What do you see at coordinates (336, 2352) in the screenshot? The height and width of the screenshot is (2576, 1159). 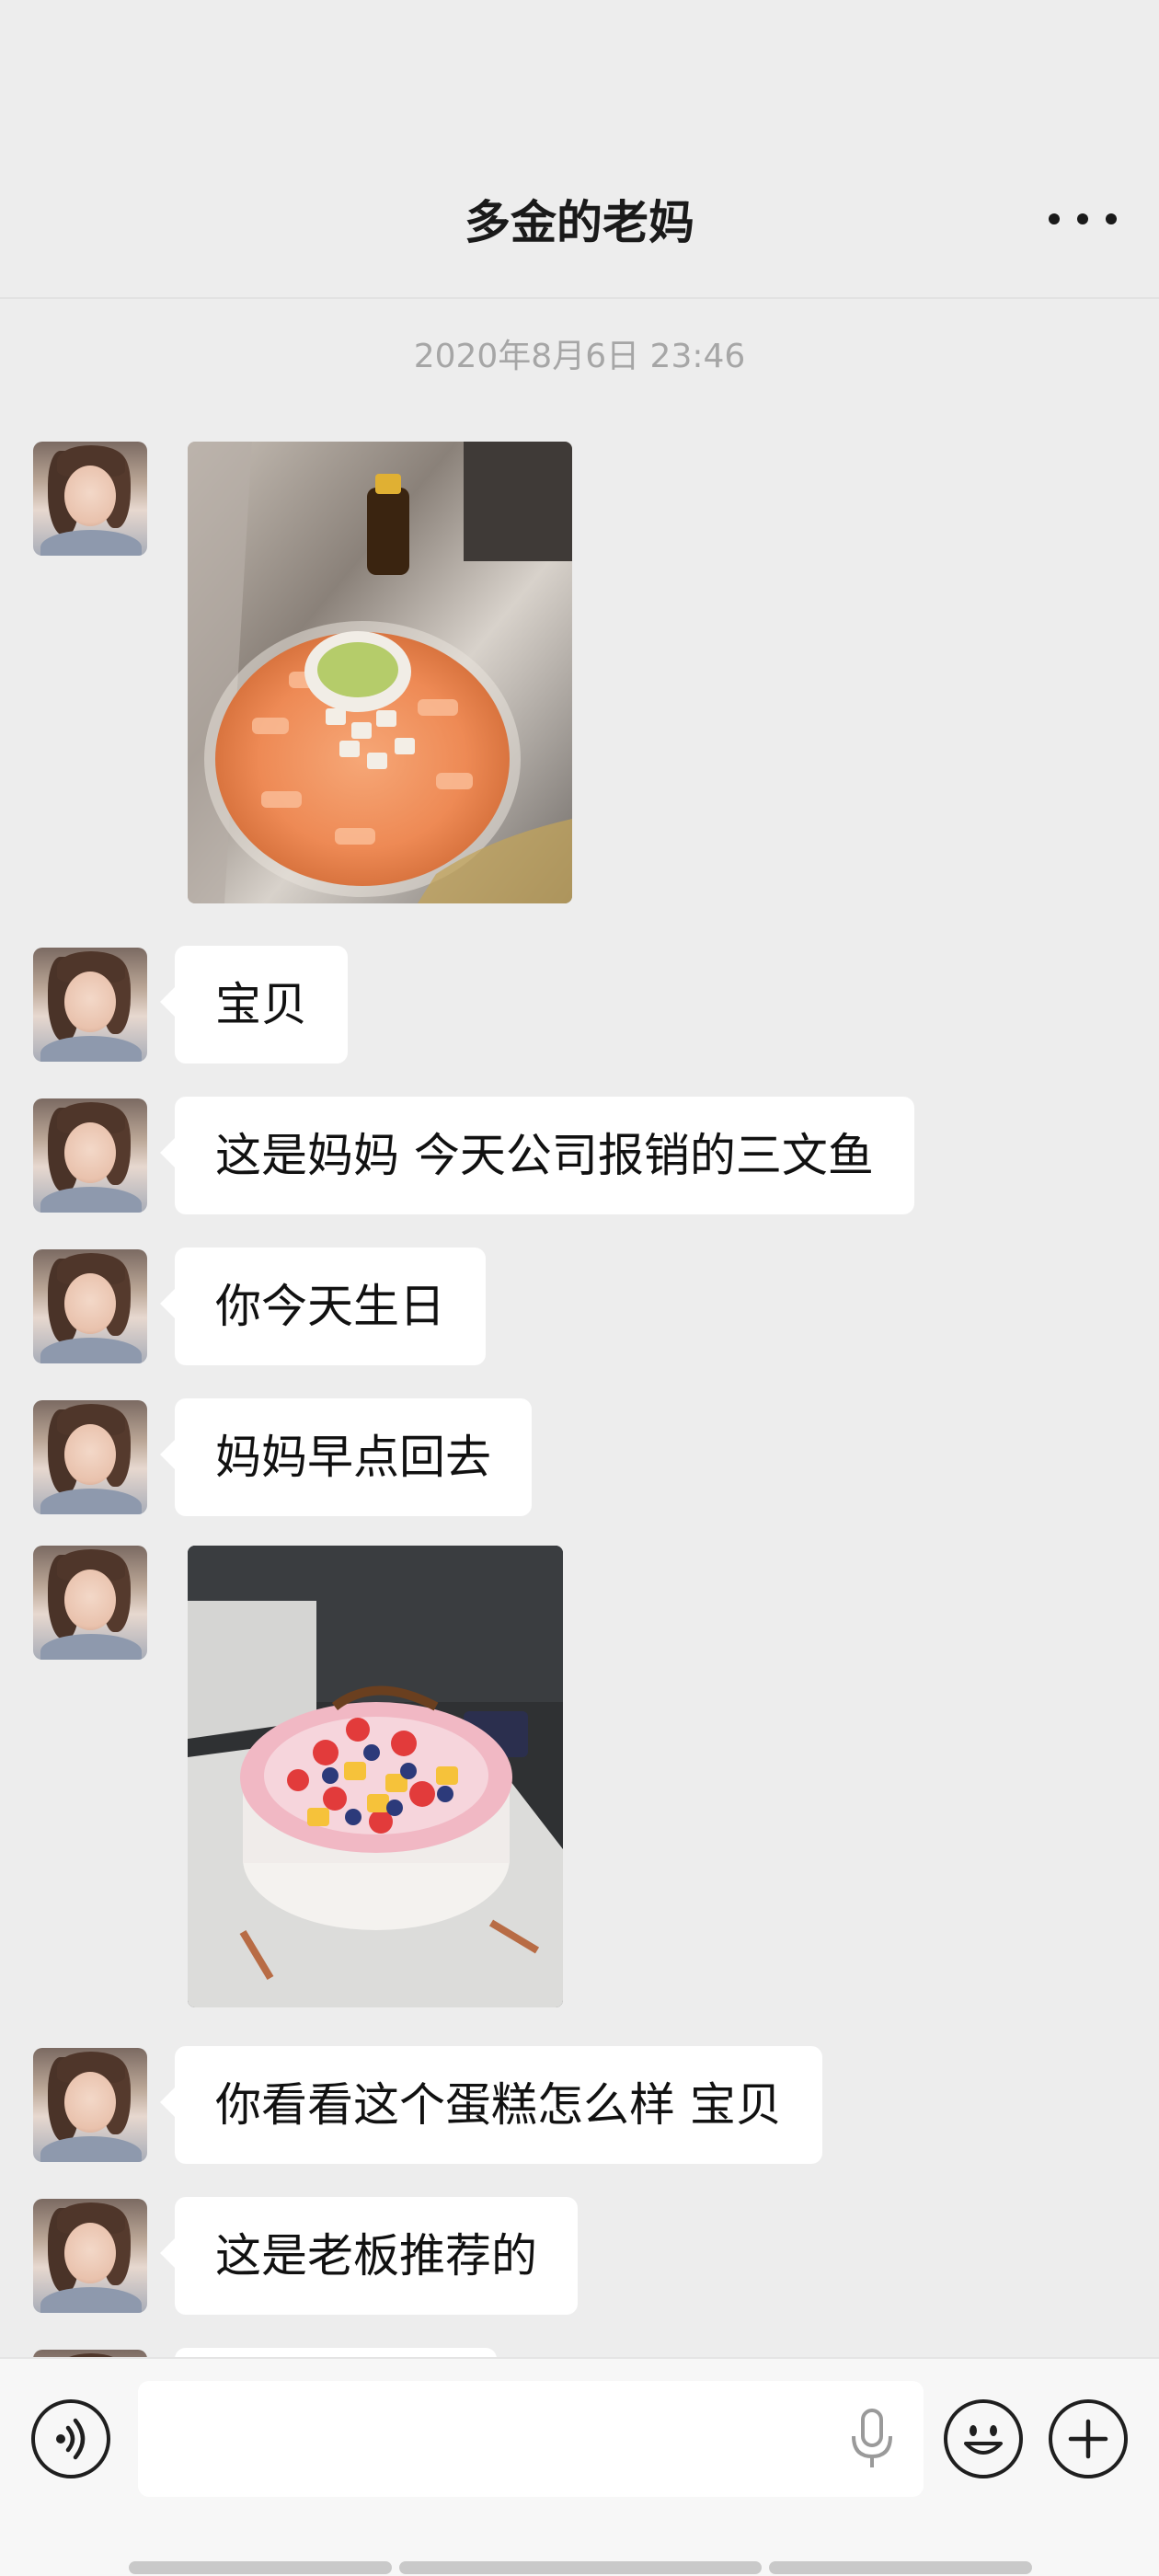 I see `message-bubble-partial` at bounding box center [336, 2352].